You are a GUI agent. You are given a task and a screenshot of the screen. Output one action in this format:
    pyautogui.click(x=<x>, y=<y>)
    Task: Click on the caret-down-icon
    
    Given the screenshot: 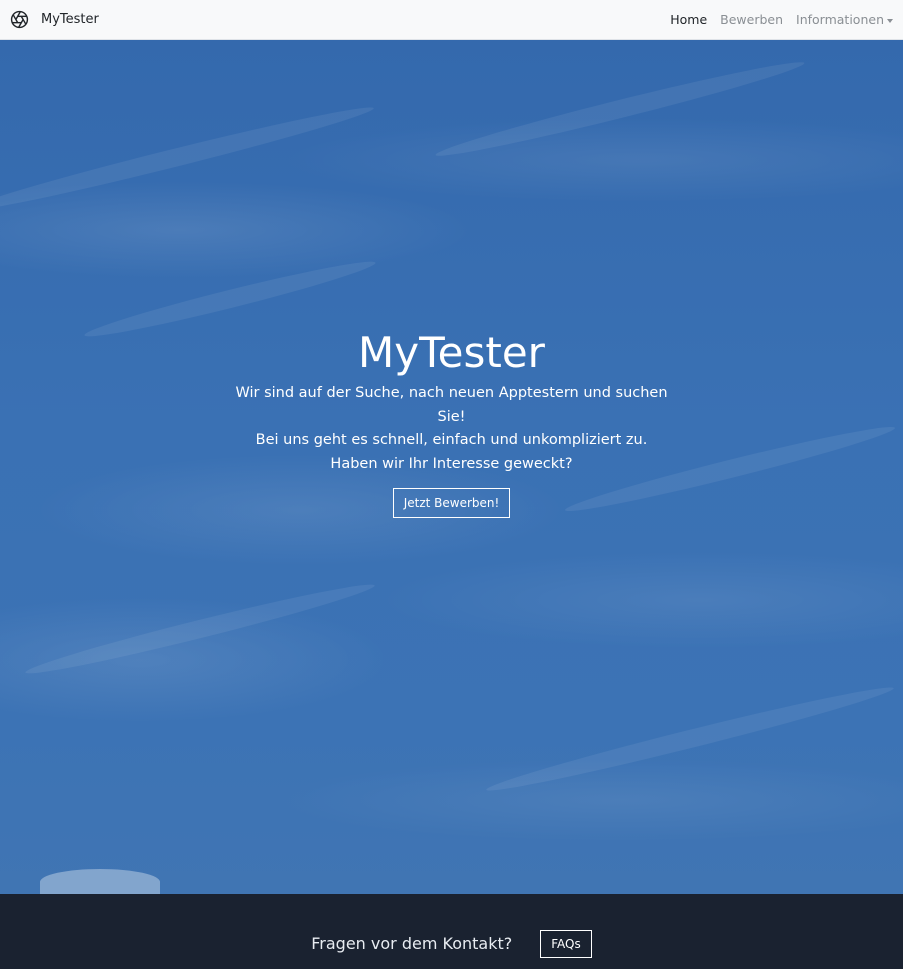 What is the action you would take?
    pyautogui.click(x=890, y=20)
    